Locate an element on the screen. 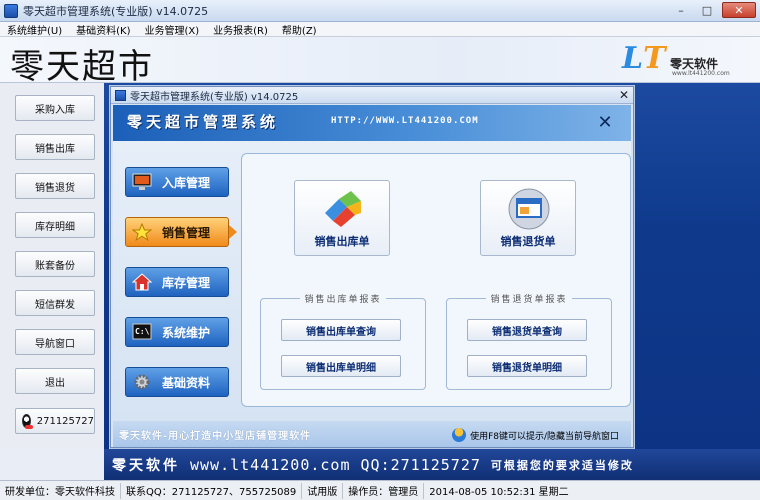 Image resolution: width=760 pixels, height=500 pixels. nav-system: C:\ 系统维护 is located at coordinates (177, 332).